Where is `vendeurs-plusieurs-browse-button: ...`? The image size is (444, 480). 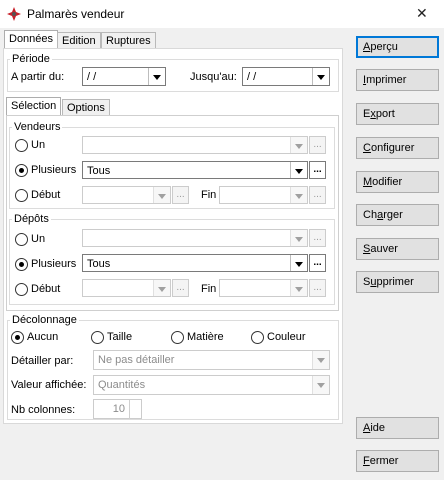 vendeurs-plusieurs-browse-button: ... is located at coordinates (317, 170).